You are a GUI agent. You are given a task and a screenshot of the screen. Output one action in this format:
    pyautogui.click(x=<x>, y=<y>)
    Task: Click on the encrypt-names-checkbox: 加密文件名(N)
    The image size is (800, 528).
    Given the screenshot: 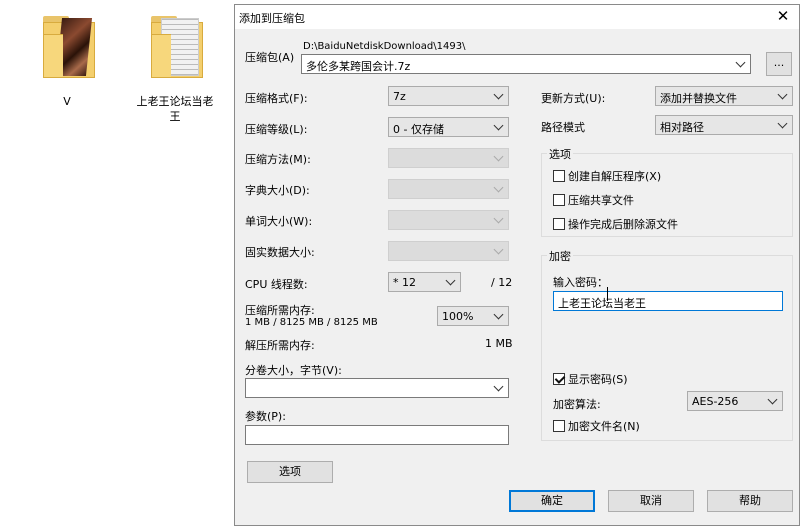 What is the action you would take?
    pyautogui.click(x=596, y=426)
    